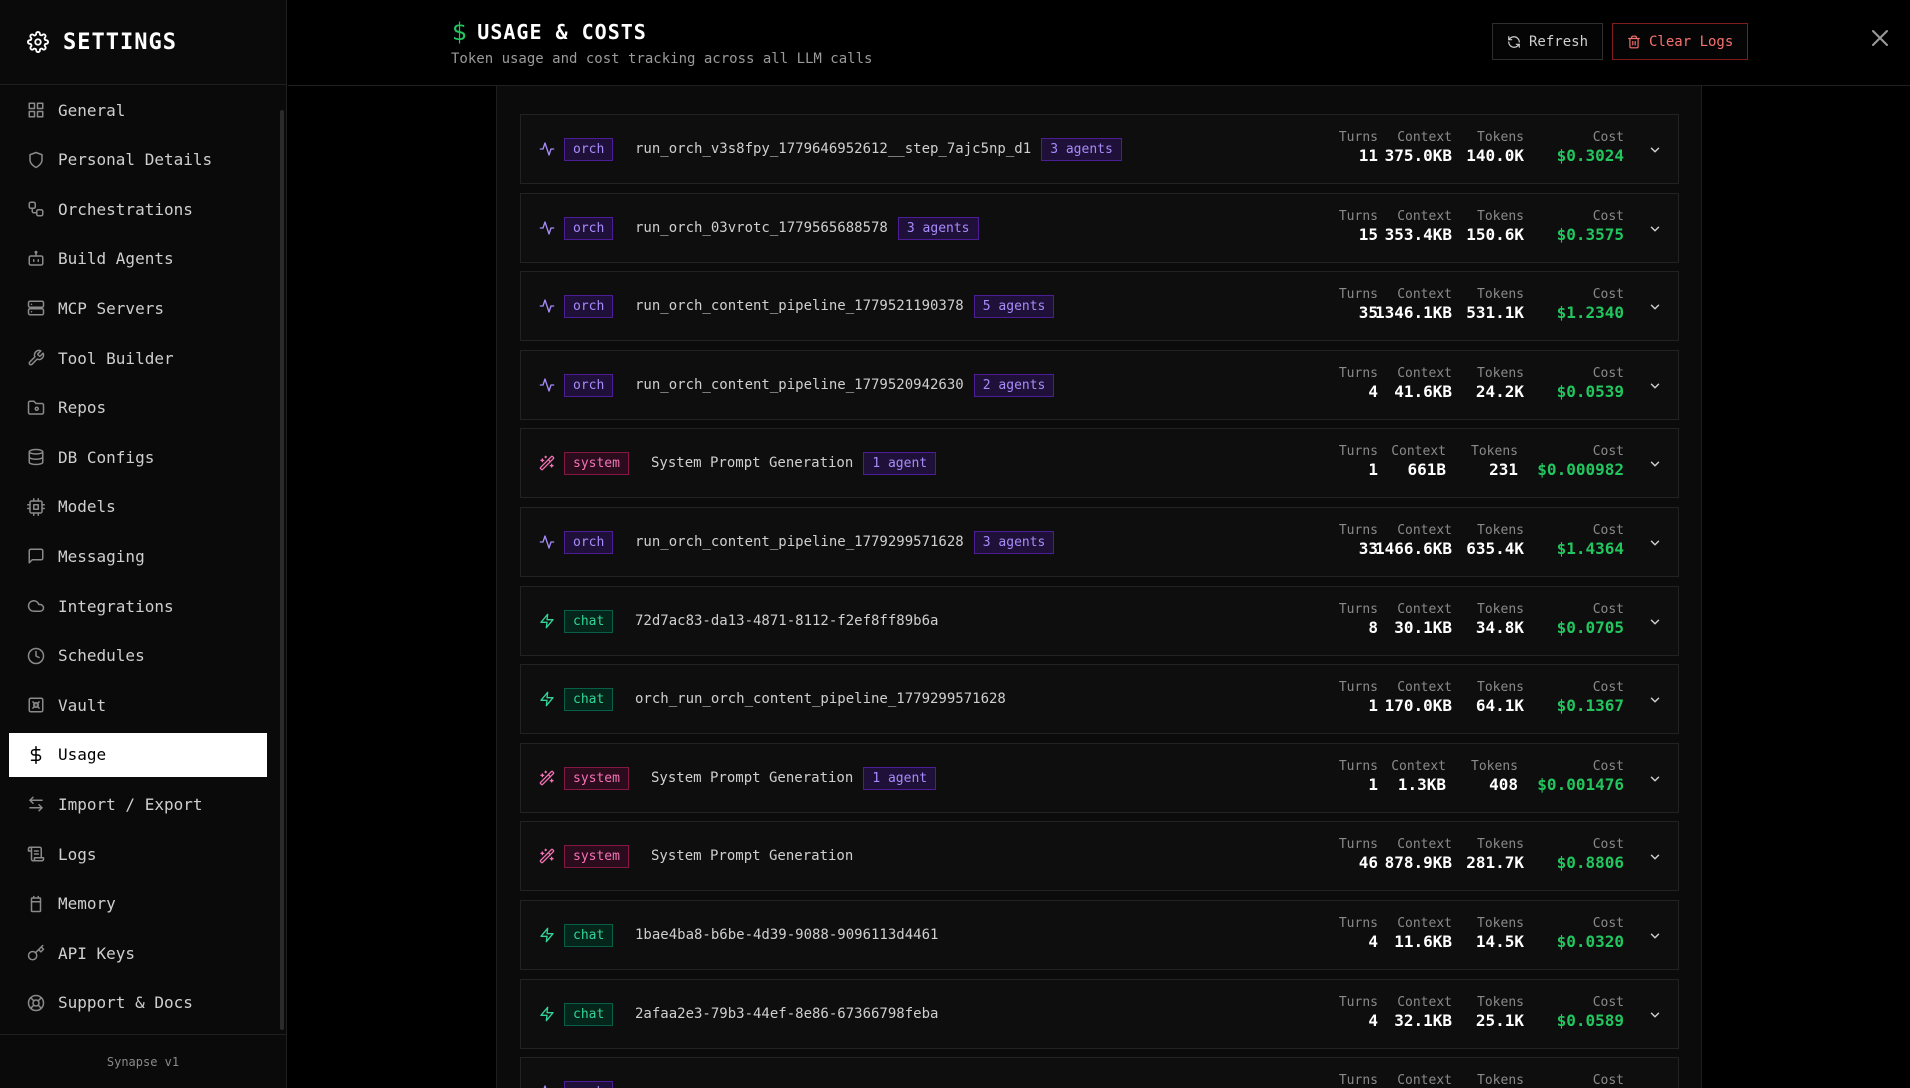  I want to click on sidebar-item-orchestrations: Orchestrations, so click(138, 209).